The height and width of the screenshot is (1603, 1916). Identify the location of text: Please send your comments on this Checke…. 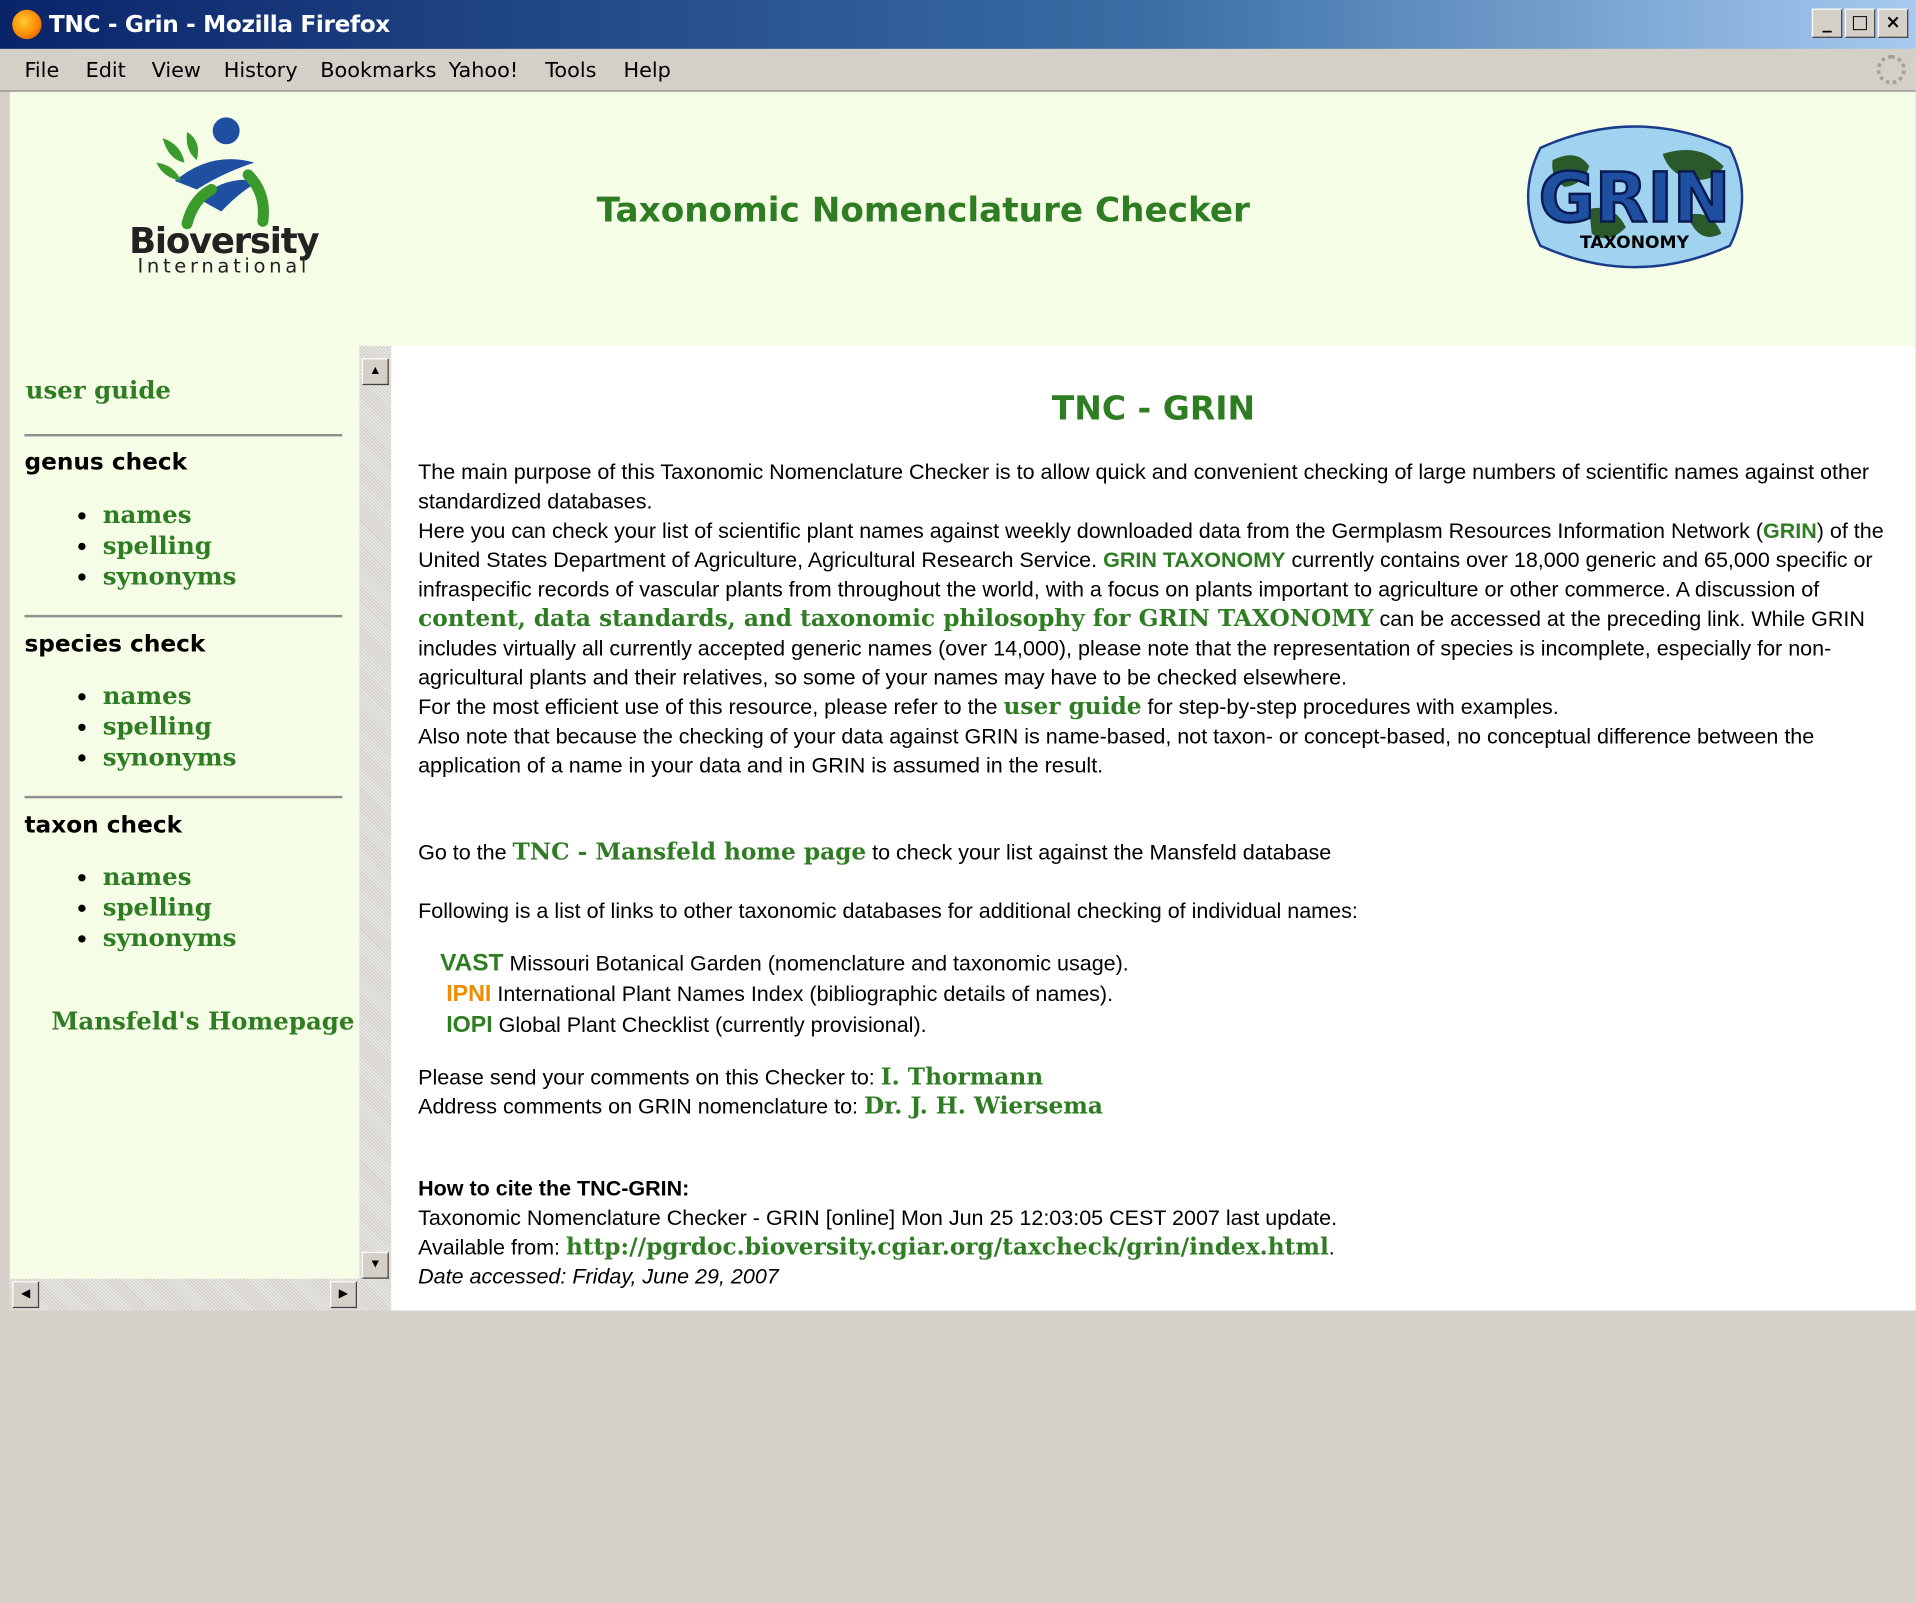
(649, 1077).